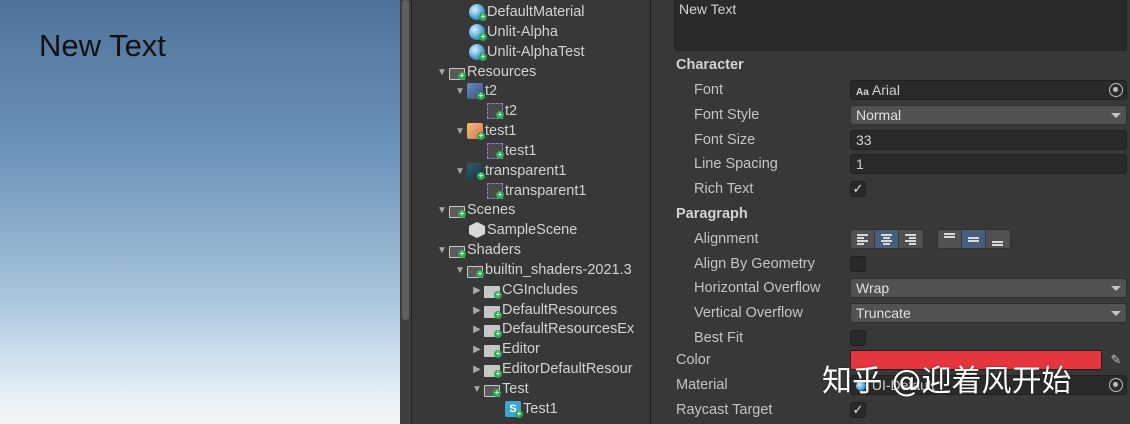 This screenshot has height=424, width=1130. Describe the element at coordinates (709, 90) in the screenshot. I see `font-label: Font` at that location.